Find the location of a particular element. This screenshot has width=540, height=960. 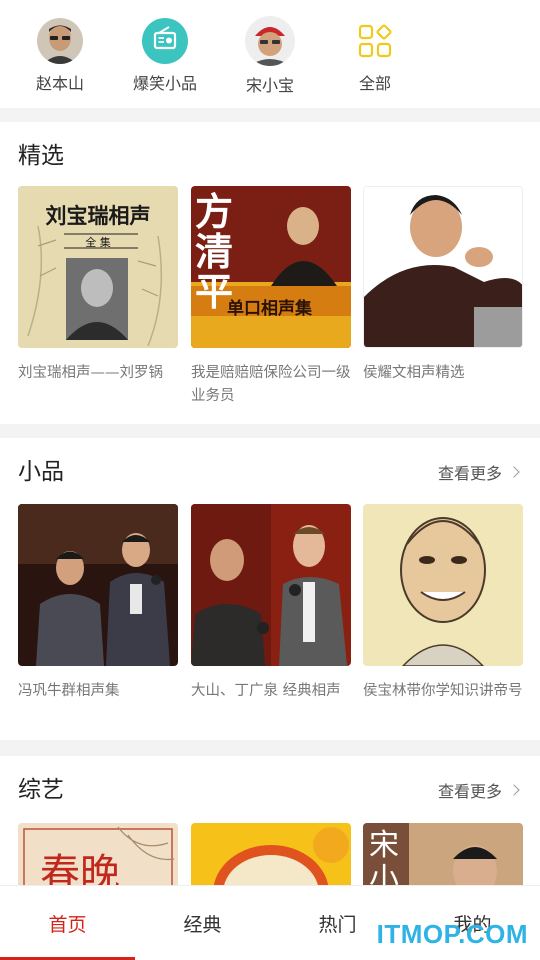

album-caption: 我是赔赔赔保险公司一级业务员 is located at coordinates (271, 384).